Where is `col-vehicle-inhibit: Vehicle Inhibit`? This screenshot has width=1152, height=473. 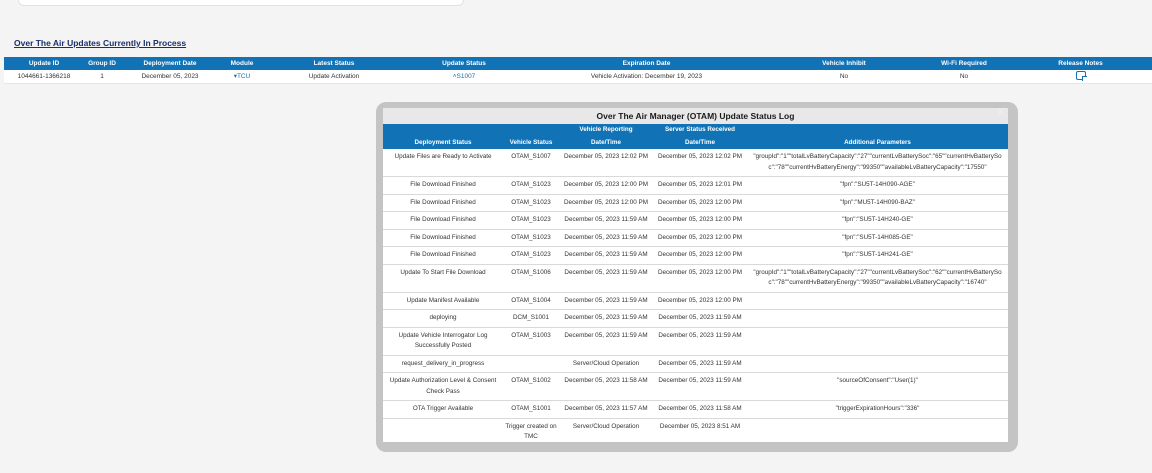
col-vehicle-inhibit: Vehicle Inhibit is located at coordinates (844, 63).